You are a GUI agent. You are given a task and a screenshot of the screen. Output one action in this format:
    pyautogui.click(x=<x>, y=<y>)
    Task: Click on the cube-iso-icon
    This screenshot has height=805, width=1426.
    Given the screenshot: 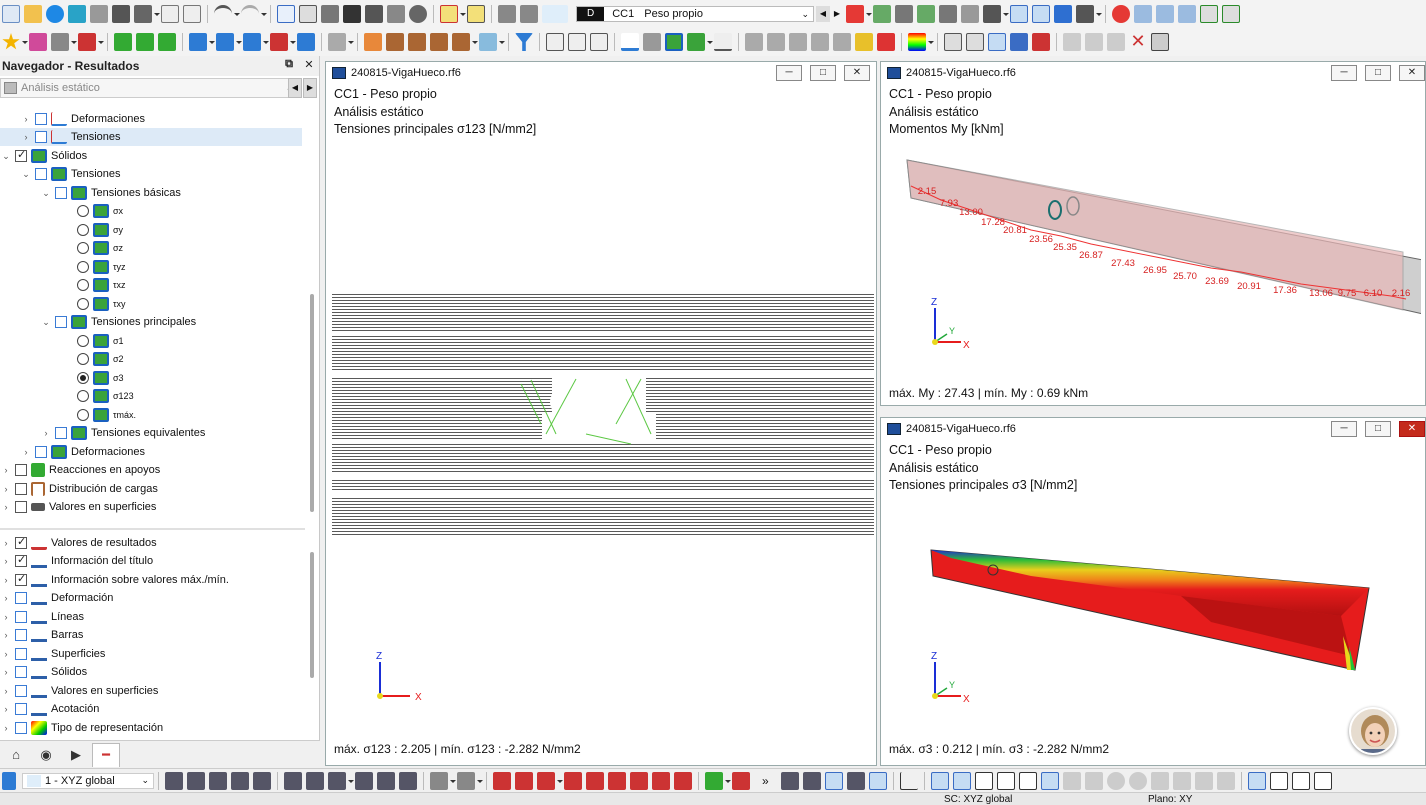 What is the action you would take?
    pyautogui.click(x=1187, y=14)
    